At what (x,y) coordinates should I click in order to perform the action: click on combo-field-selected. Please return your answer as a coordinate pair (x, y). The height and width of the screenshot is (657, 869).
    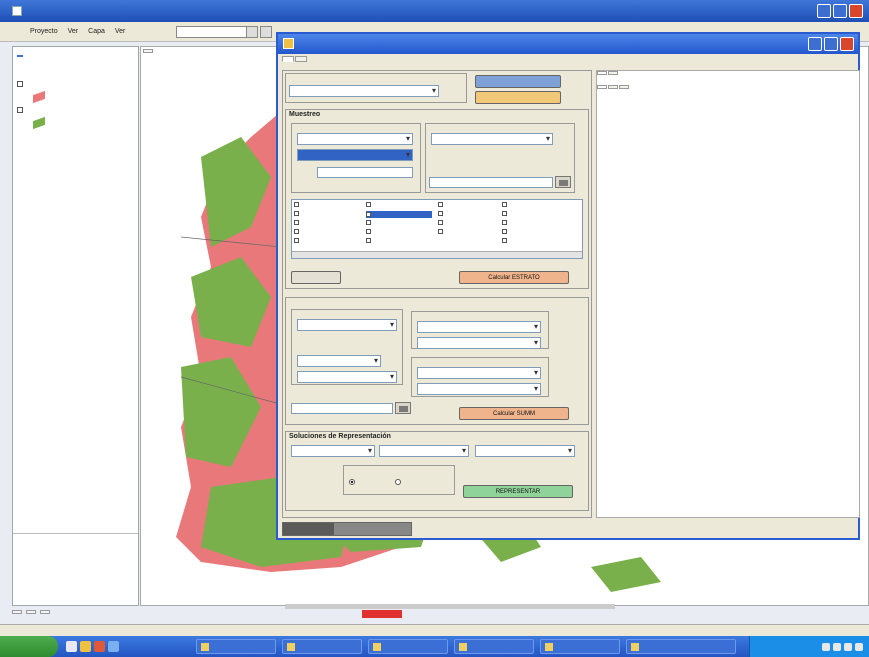
    Looking at the image, I should click on (355, 155).